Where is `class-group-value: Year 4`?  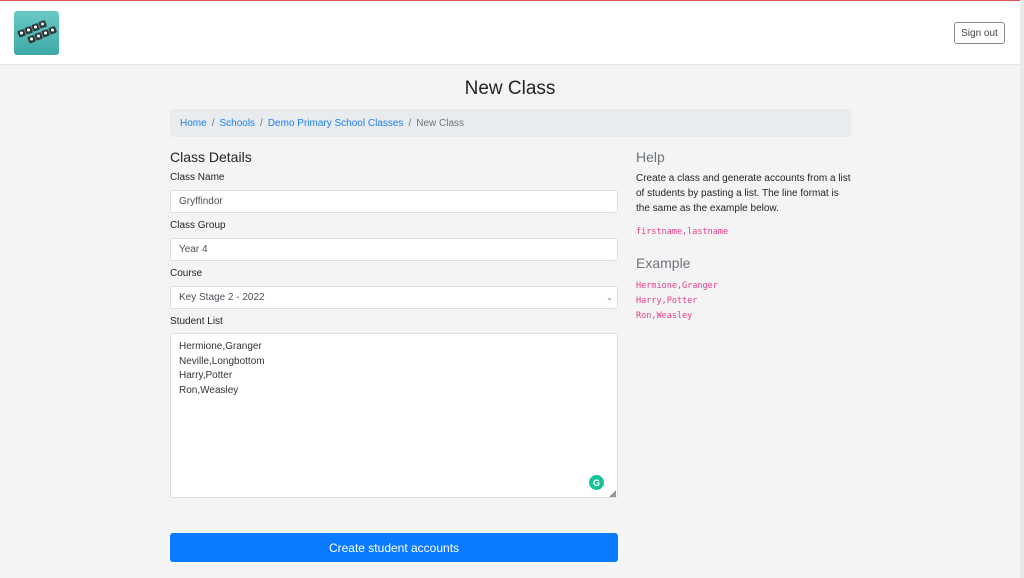 class-group-value: Year 4 is located at coordinates (193, 249).